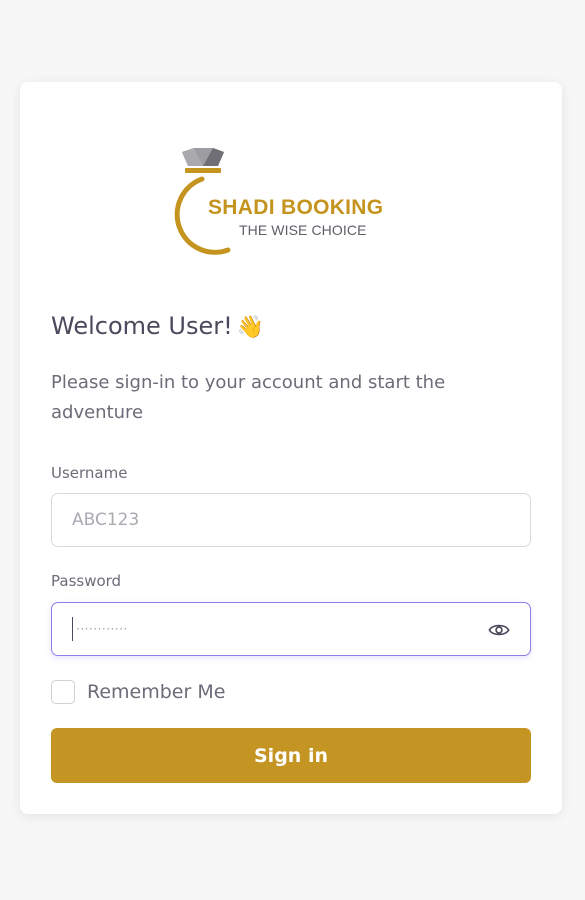 This screenshot has width=585, height=900. I want to click on remember-me-label: Remember Me, so click(156, 692).